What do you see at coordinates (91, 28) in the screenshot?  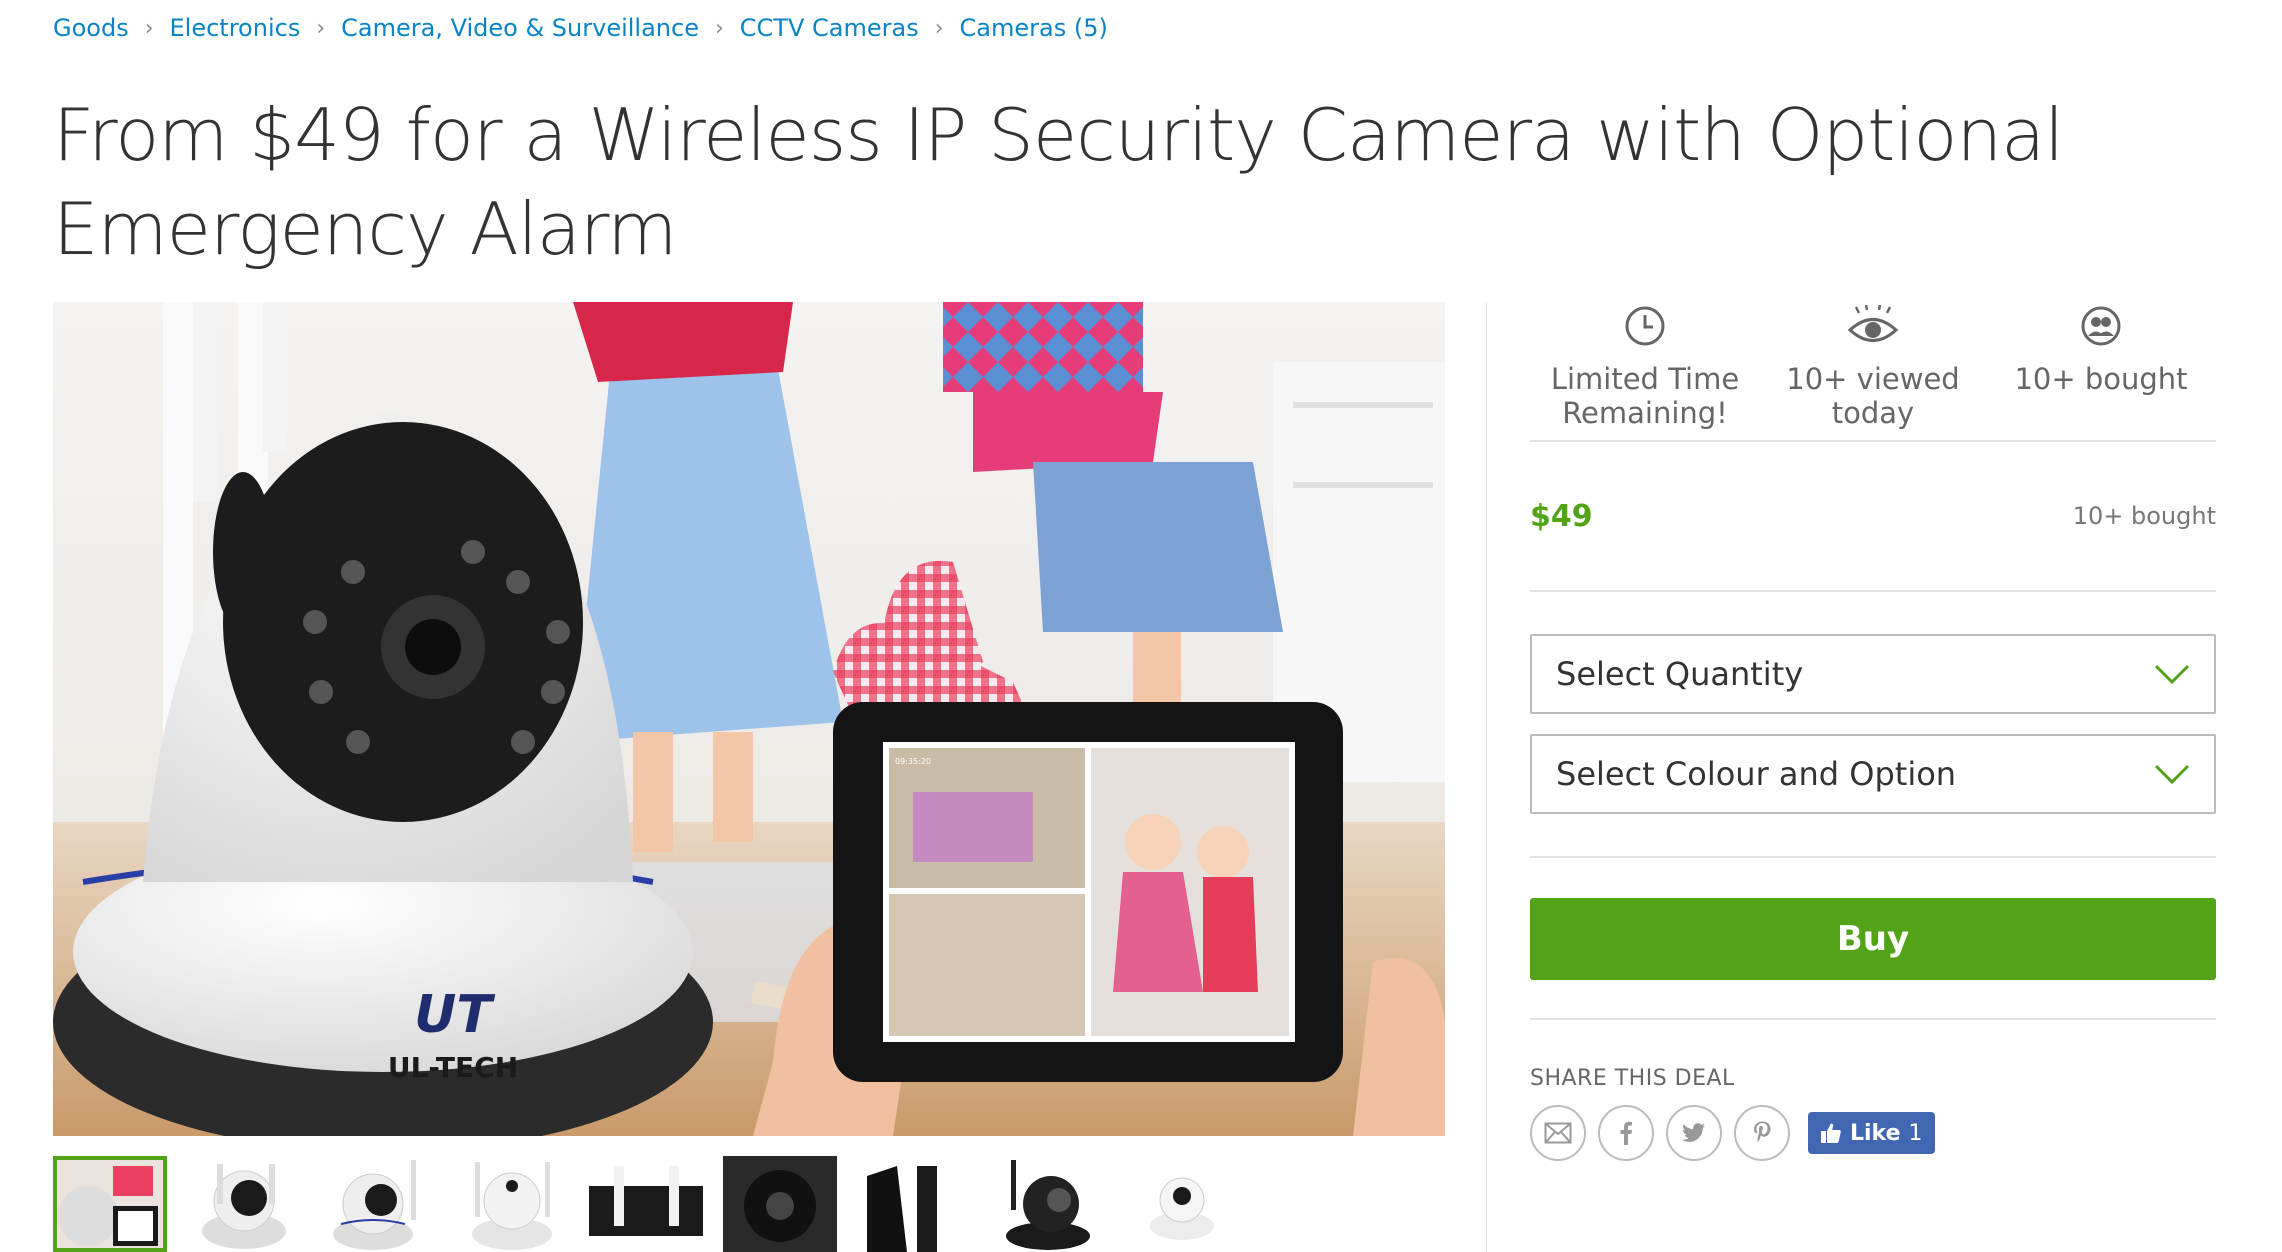 I see `breadcrumb-goods: Goods` at bounding box center [91, 28].